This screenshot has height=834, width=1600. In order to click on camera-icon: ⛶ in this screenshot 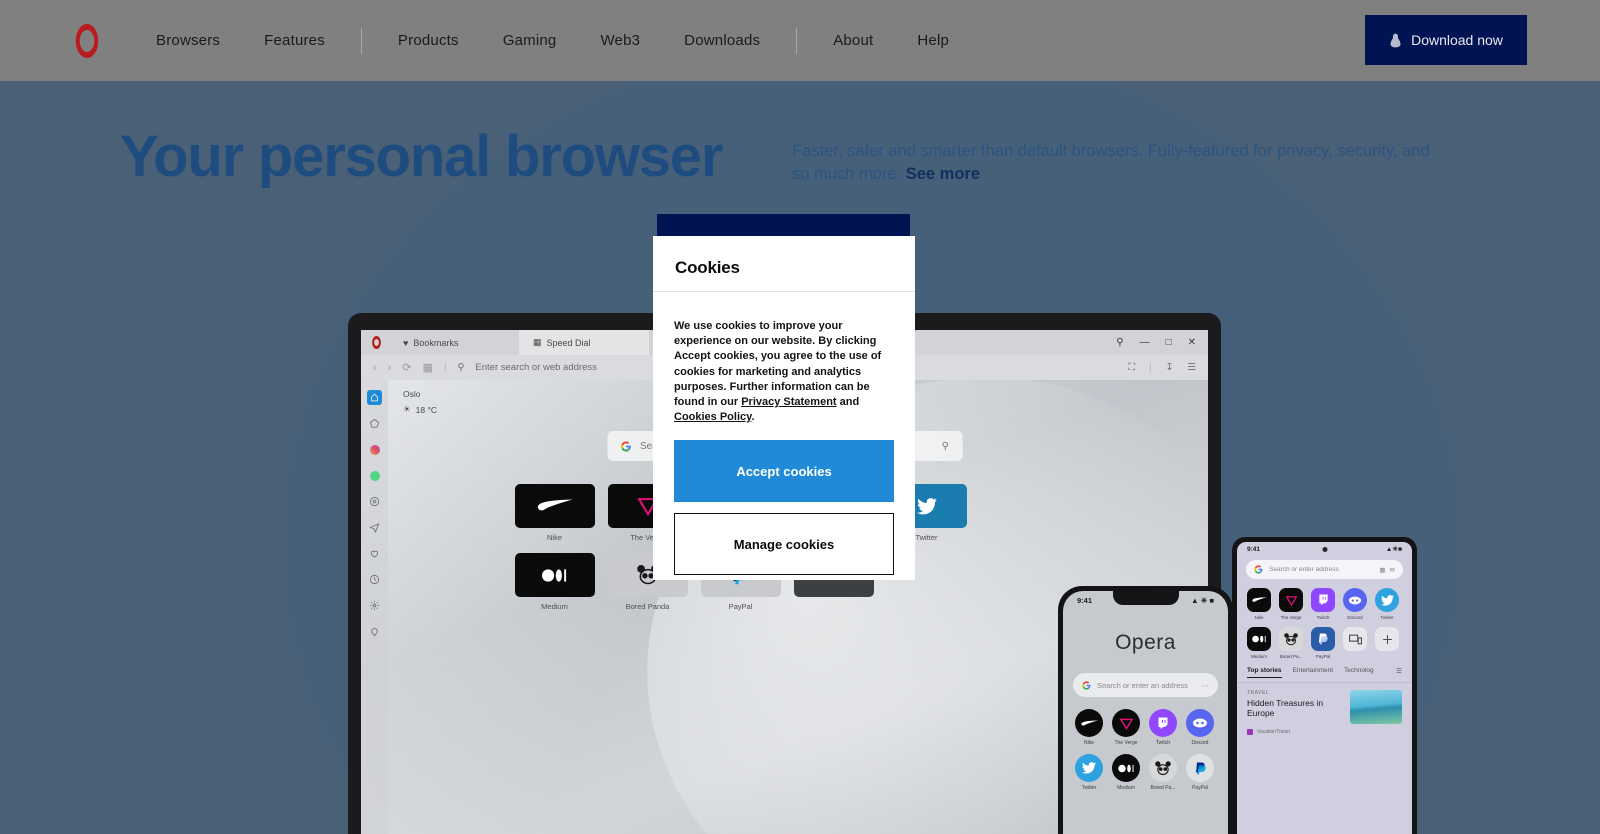, I will do `click(1131, 367)`.